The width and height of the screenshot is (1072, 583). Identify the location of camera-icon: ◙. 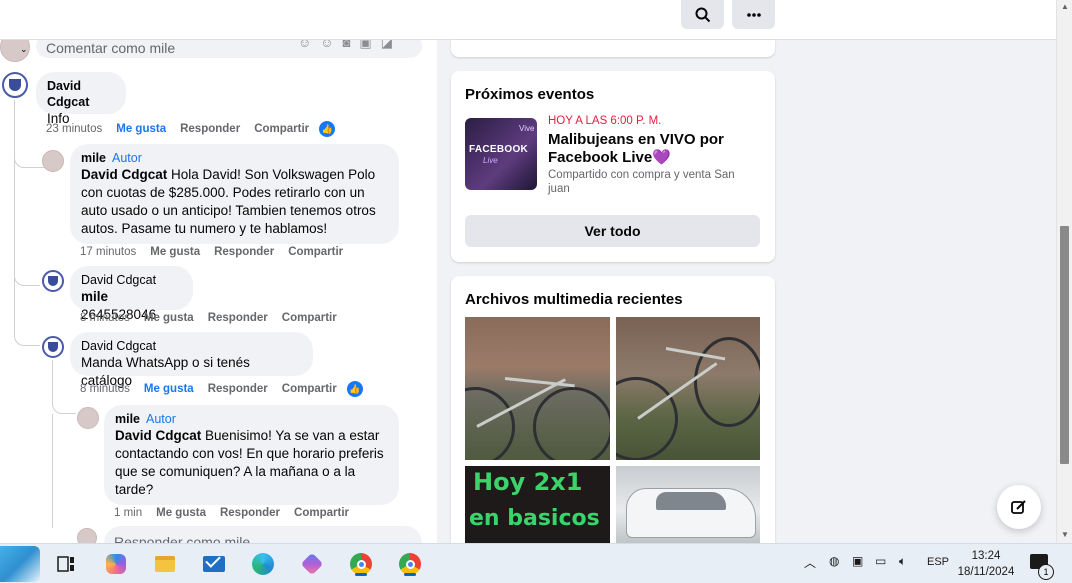
(347, 45).